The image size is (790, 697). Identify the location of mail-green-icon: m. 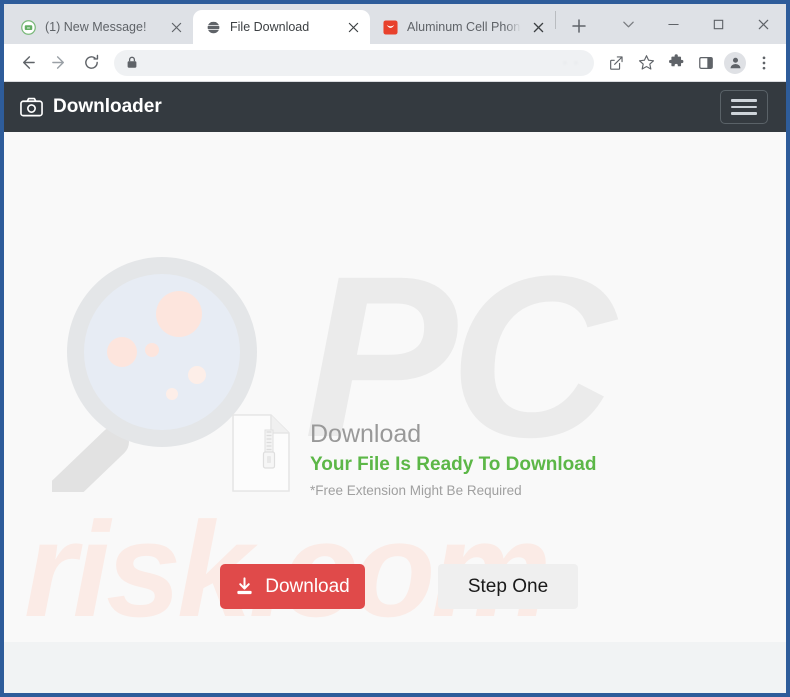
(28, 27).